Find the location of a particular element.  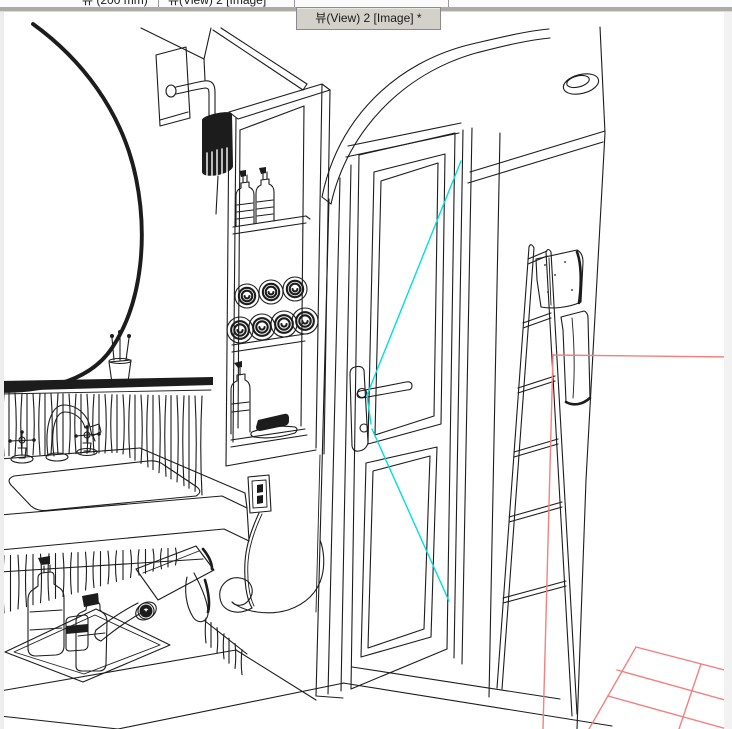

shelf-lower-items is located at coordinates (264, 400).